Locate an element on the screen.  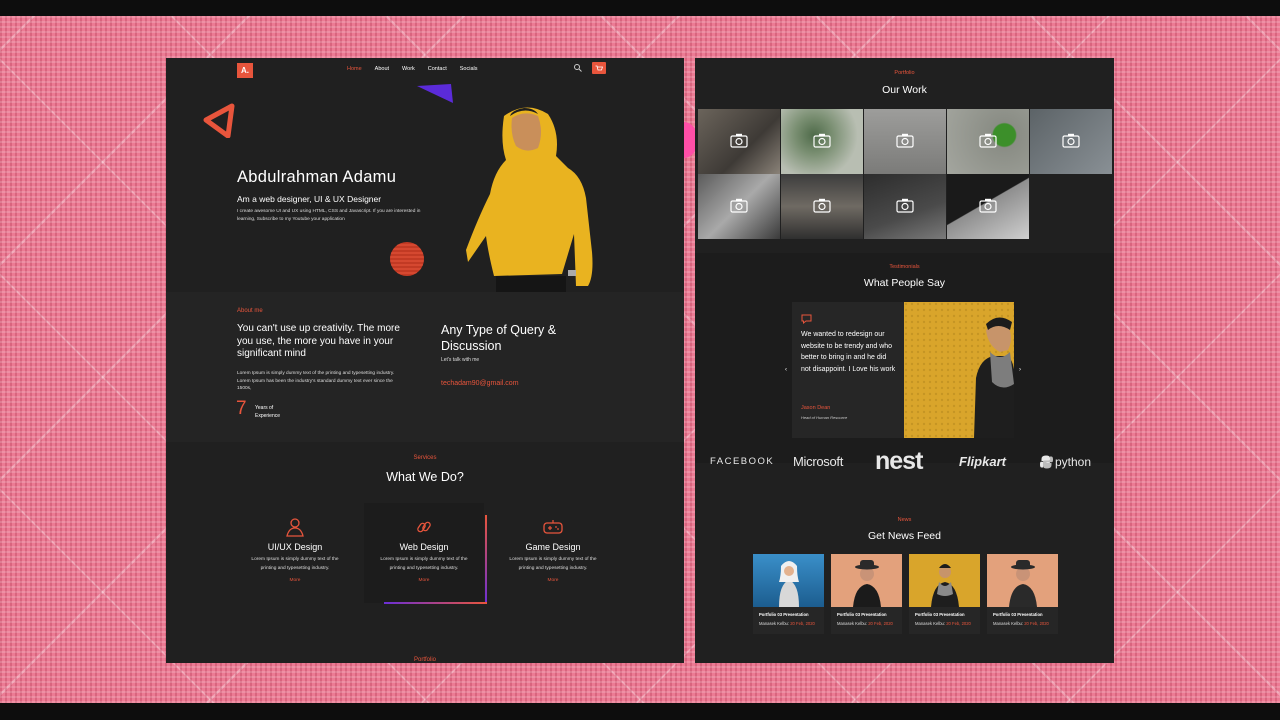
nav-contact: Contact is located at coordinates (437, 69).